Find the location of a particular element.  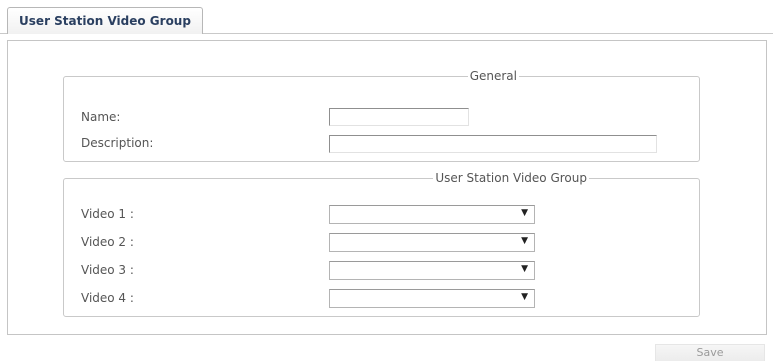

video-2-label: Video 2 : is located at coordinates (107, 242).